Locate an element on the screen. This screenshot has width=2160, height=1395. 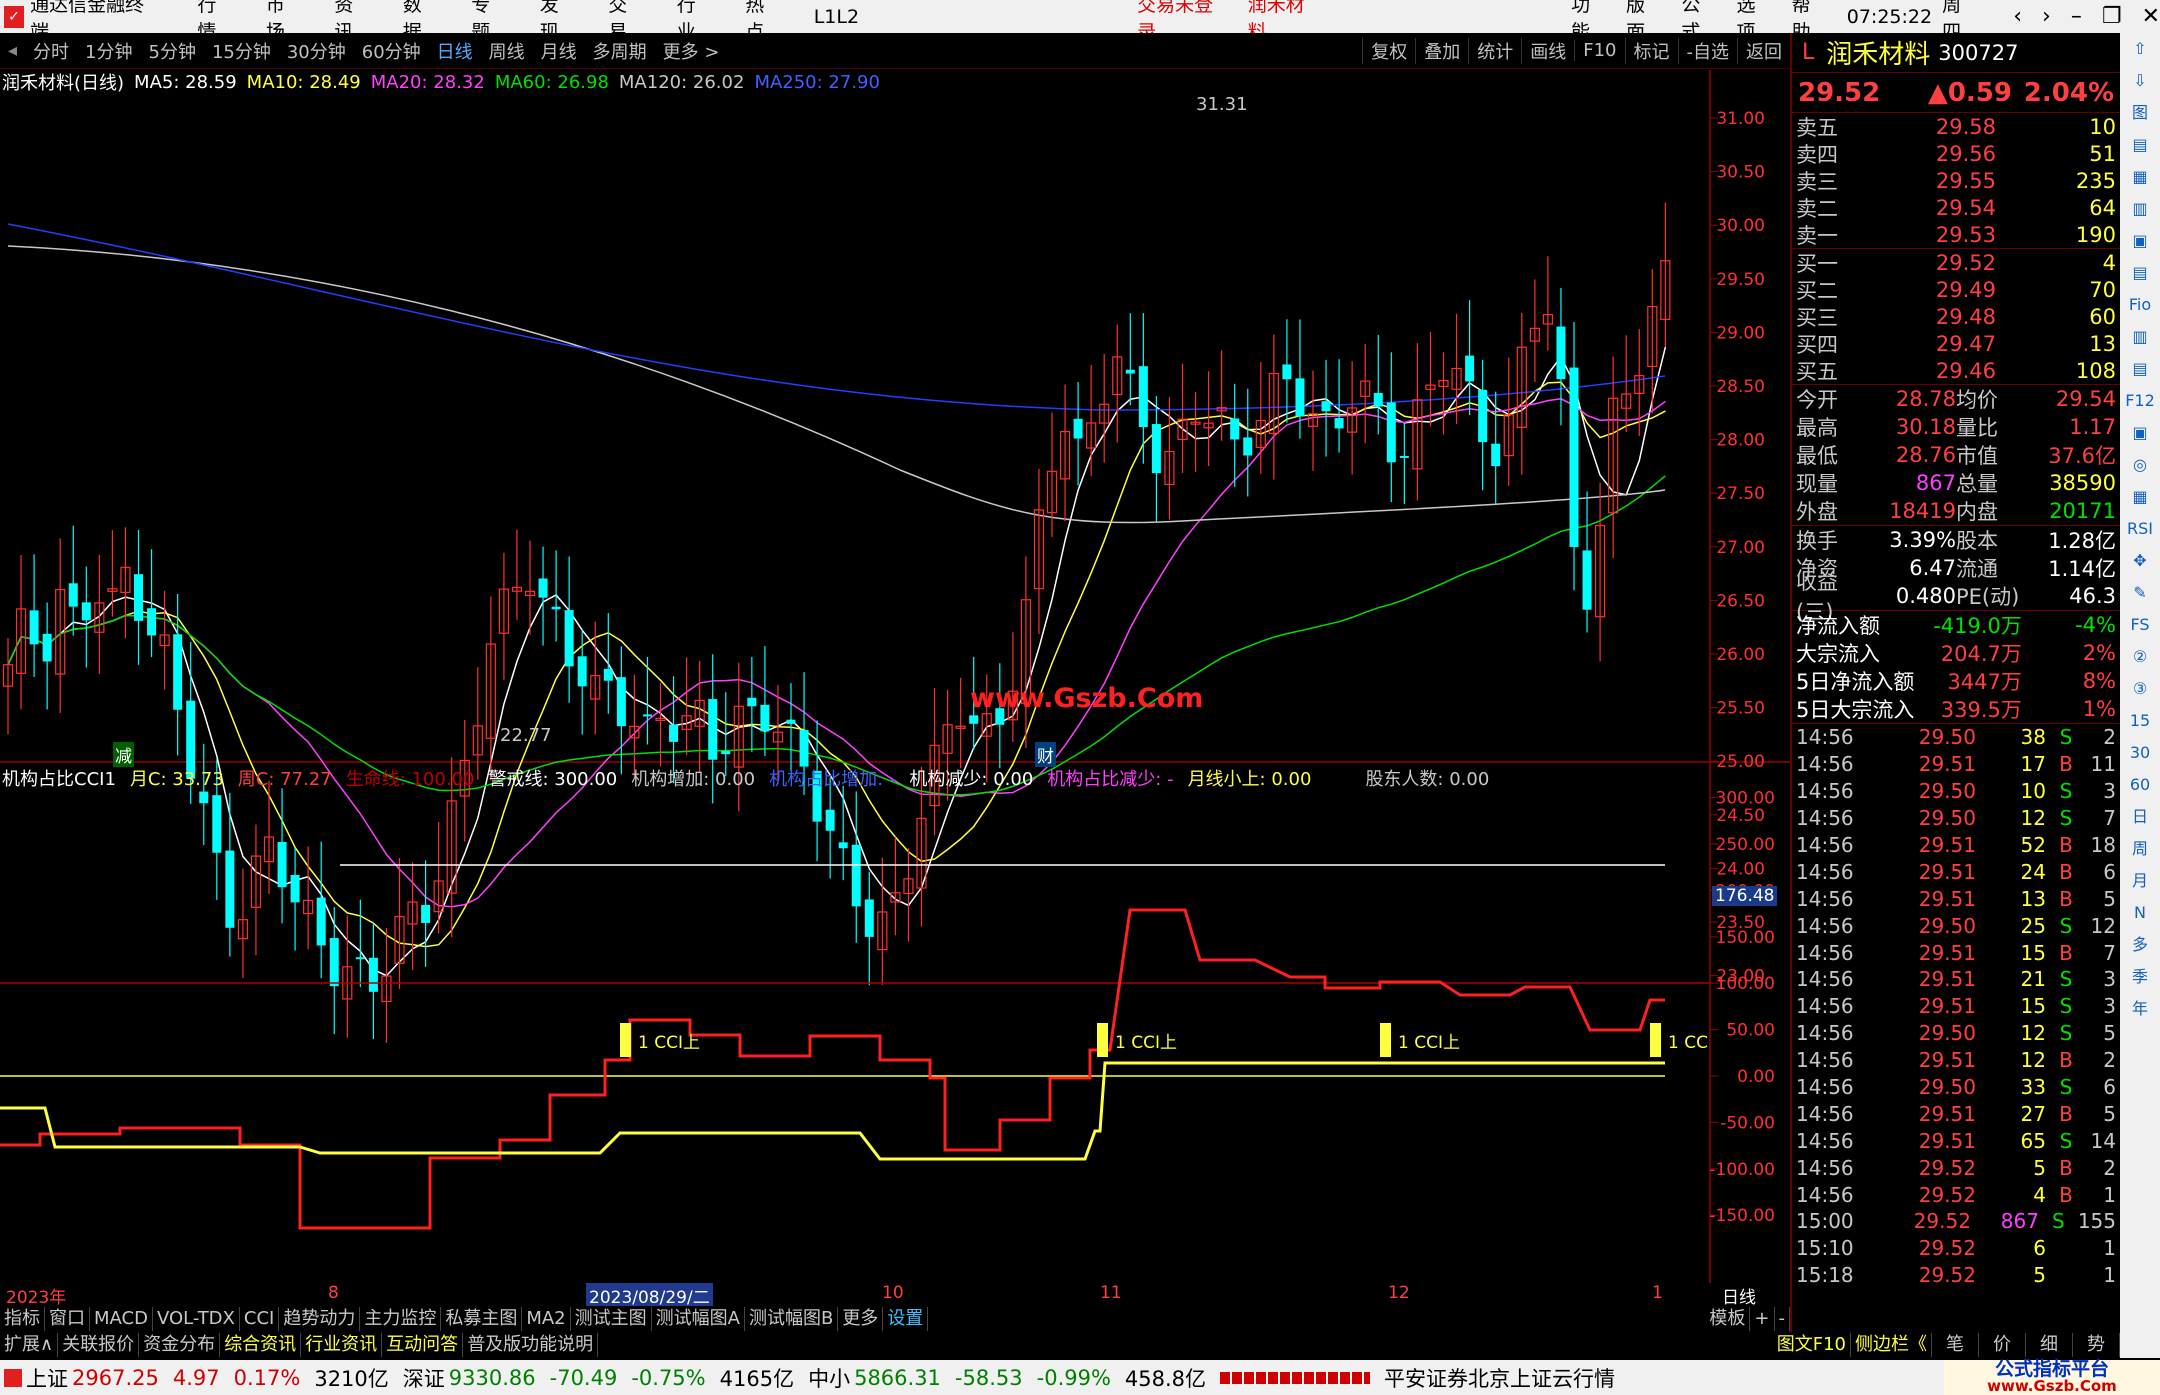
tab-macd: MACD is located at coordinates (121, 1319).